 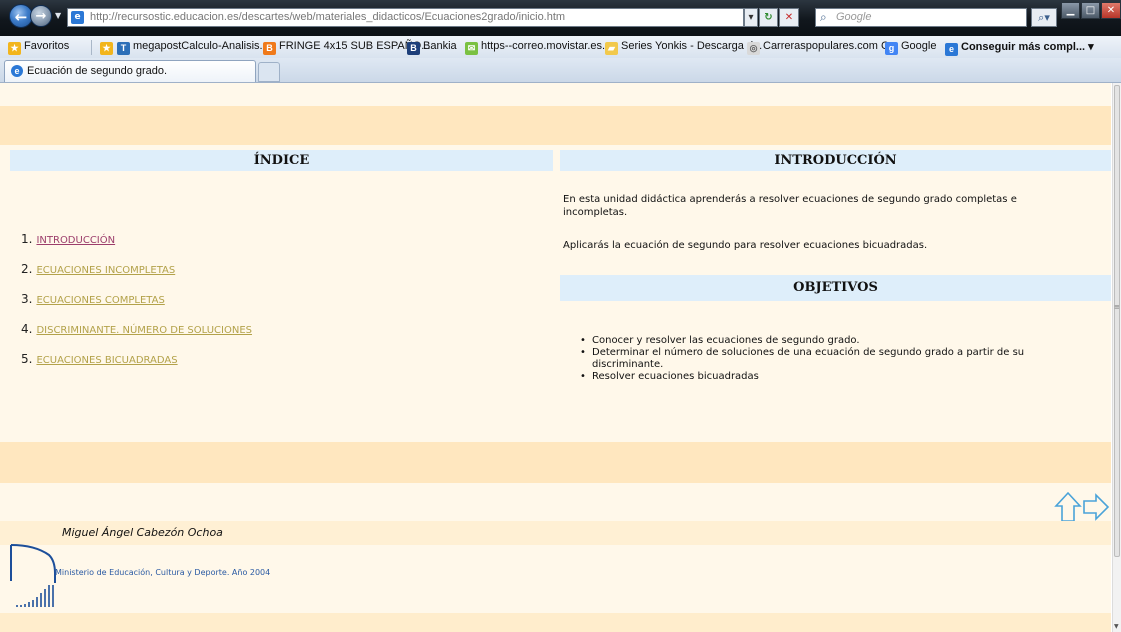 I want to click on footer-band, so click(x=555, y=462).